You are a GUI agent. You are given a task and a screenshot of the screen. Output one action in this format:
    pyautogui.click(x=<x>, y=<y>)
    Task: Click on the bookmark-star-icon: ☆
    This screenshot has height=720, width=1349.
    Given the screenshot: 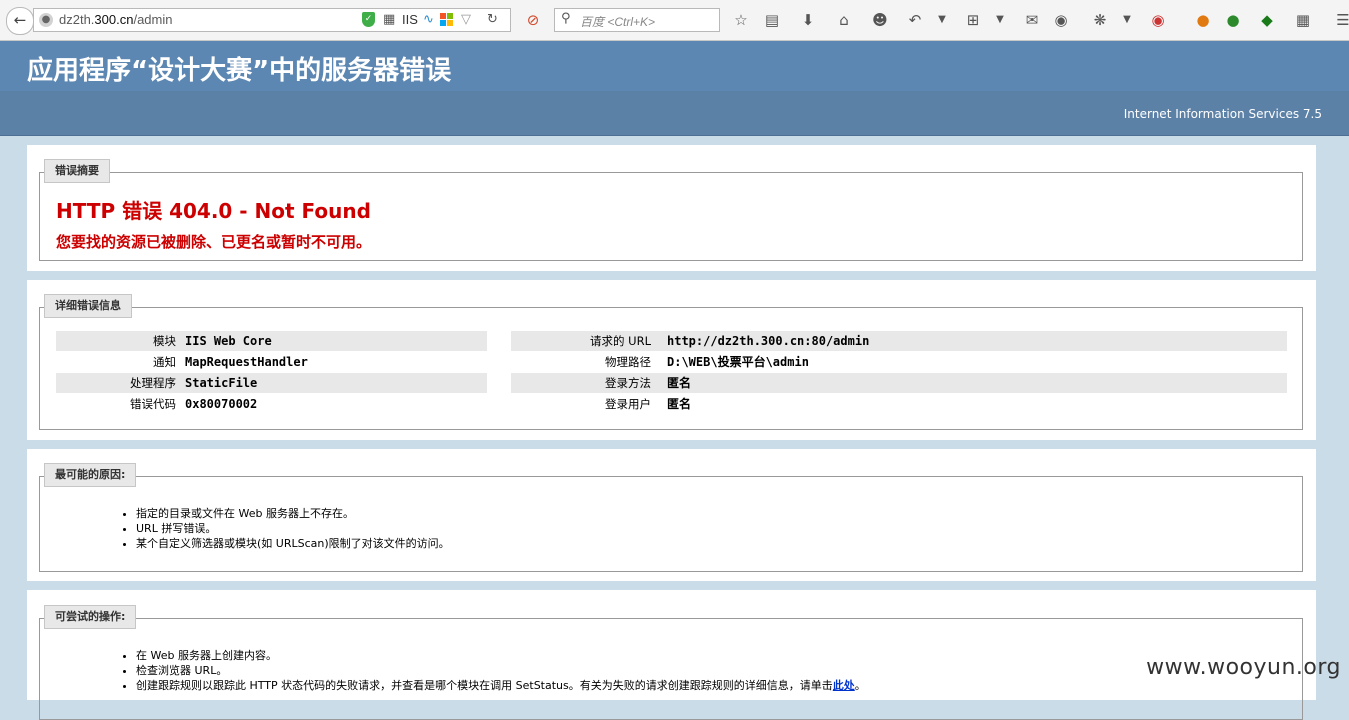 What is the action you would take?
    pyautogui.click(x=741, y=20)
    